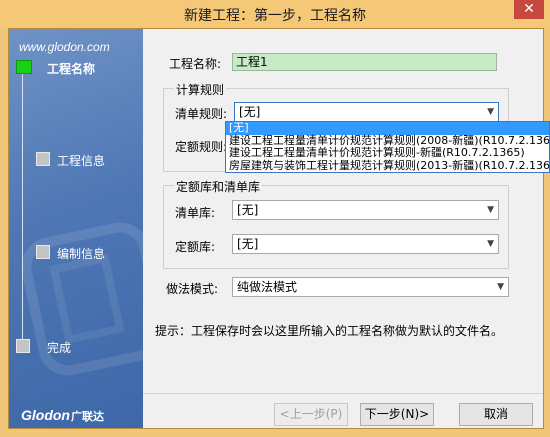 This screenshot has height=437, width=550. I want to click on cancel-button: 取消, so click(496, 414).